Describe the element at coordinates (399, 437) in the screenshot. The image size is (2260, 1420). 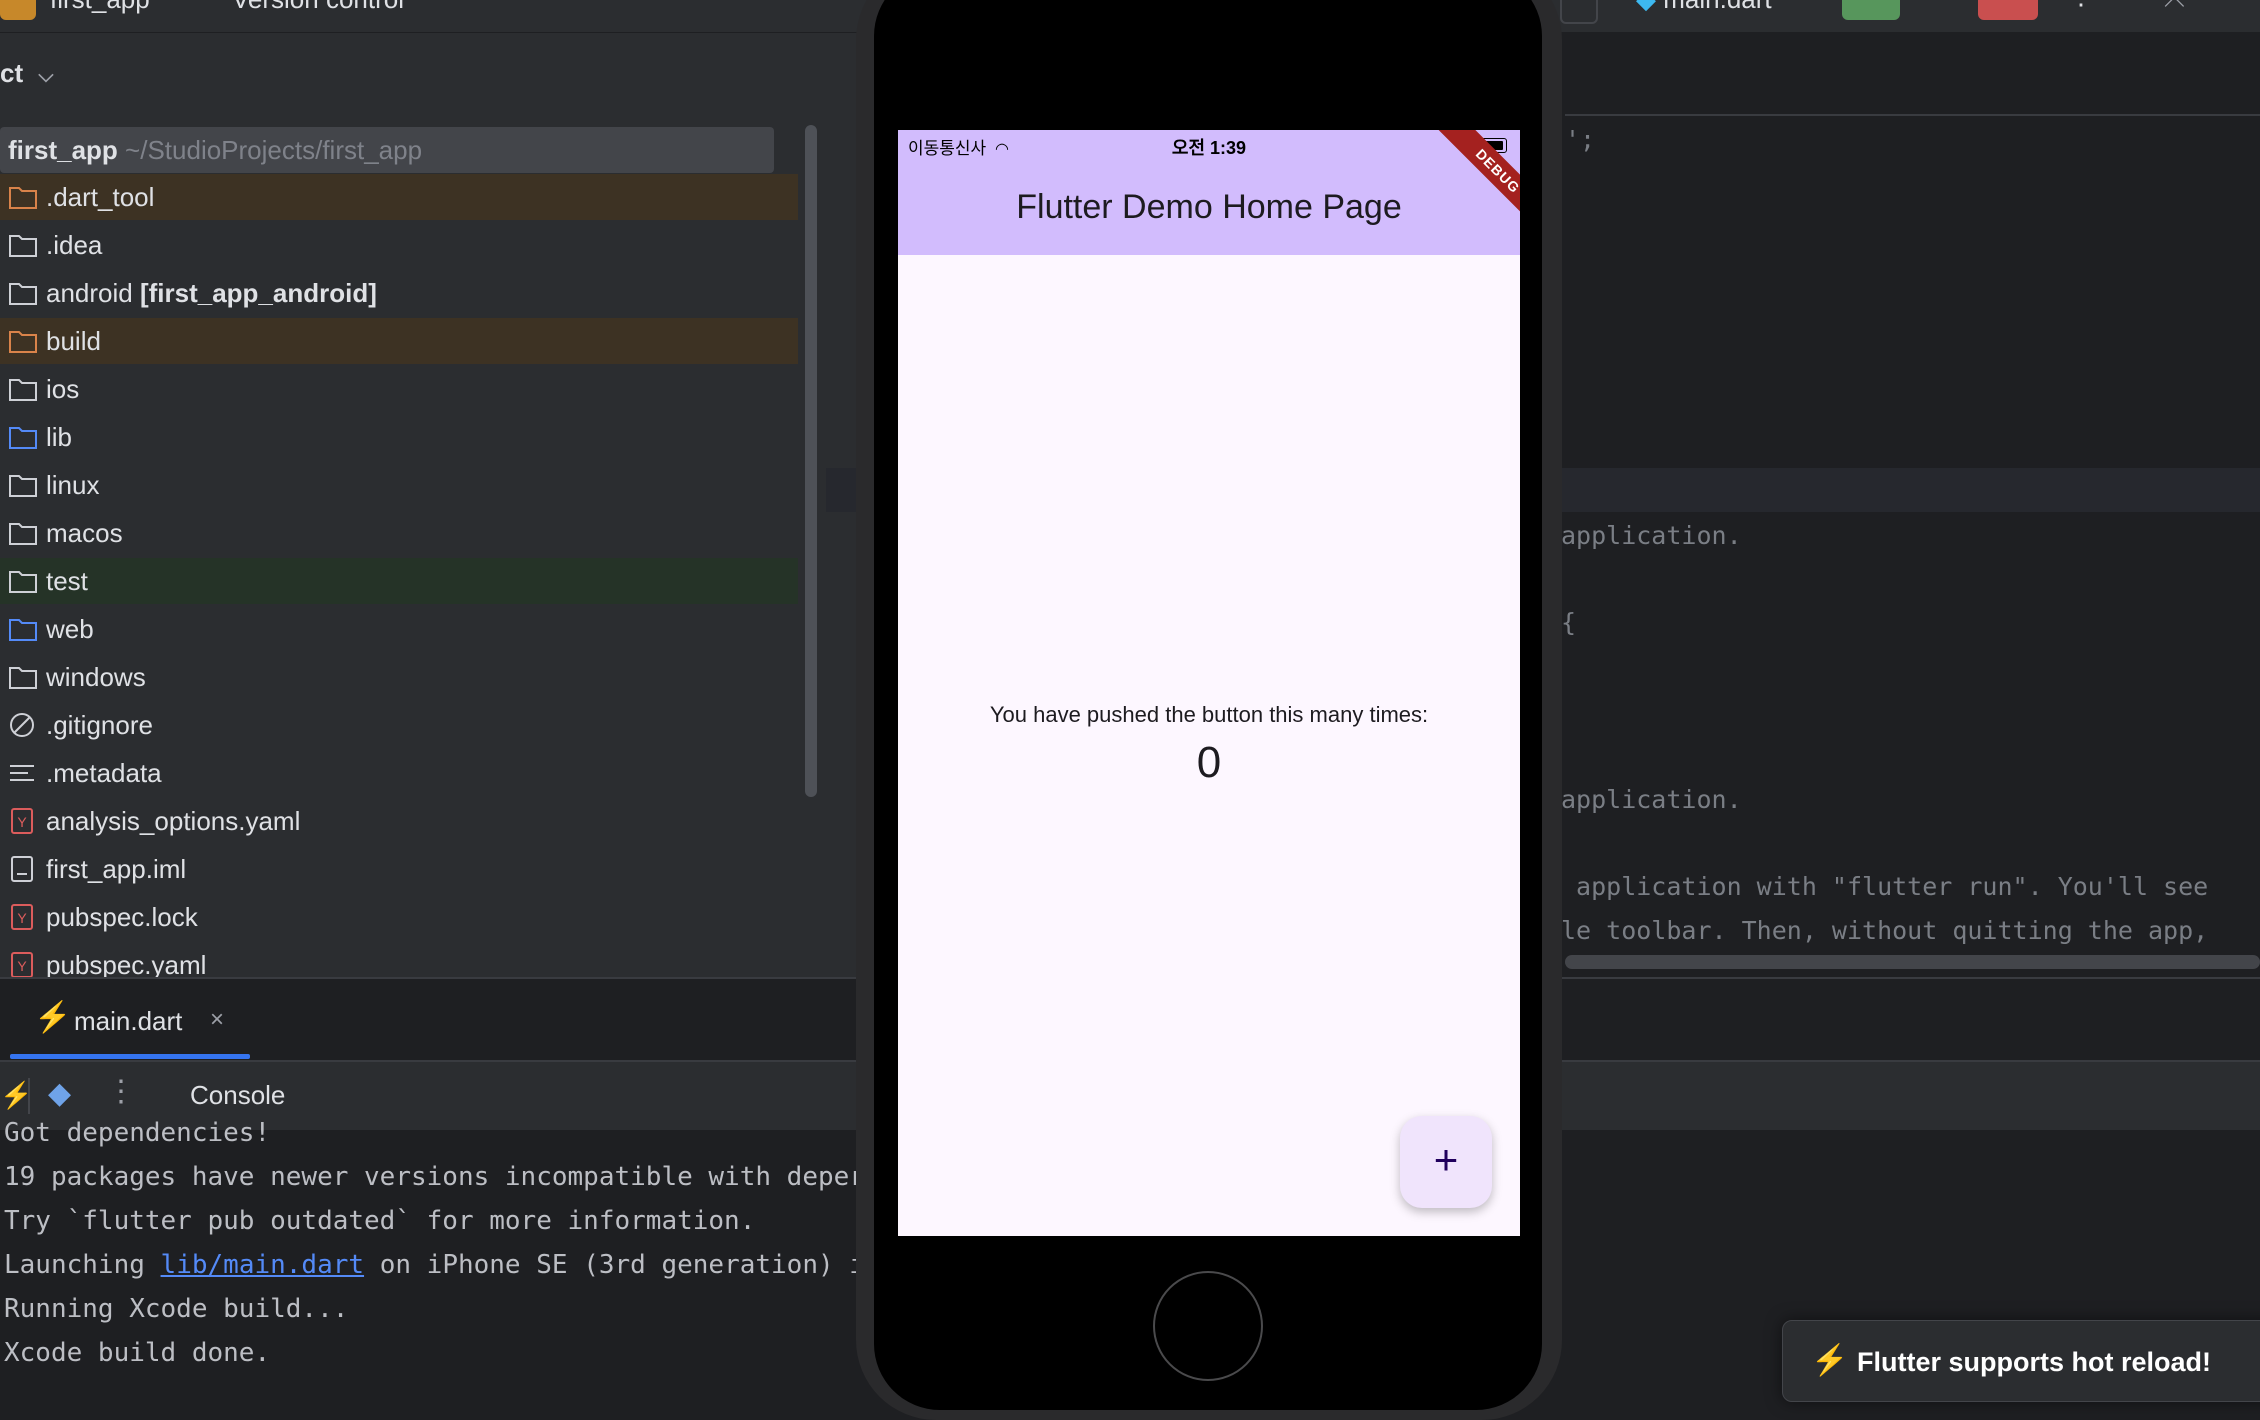
I see `tree-item-lib: lib` at that location.